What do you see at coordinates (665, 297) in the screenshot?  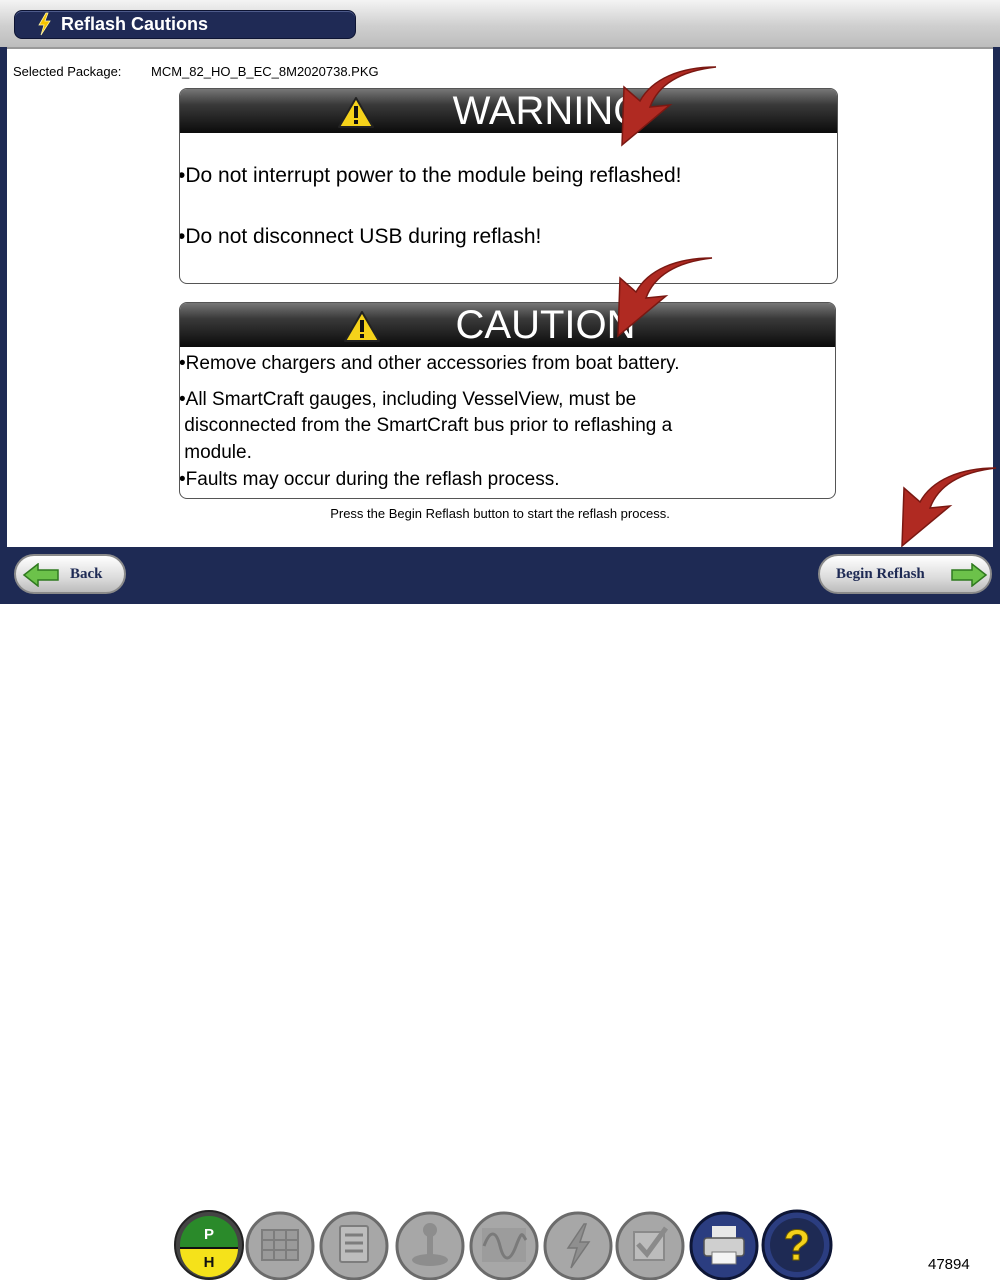 I see `callout-arrow-caution` at bounding box center [665, 297].